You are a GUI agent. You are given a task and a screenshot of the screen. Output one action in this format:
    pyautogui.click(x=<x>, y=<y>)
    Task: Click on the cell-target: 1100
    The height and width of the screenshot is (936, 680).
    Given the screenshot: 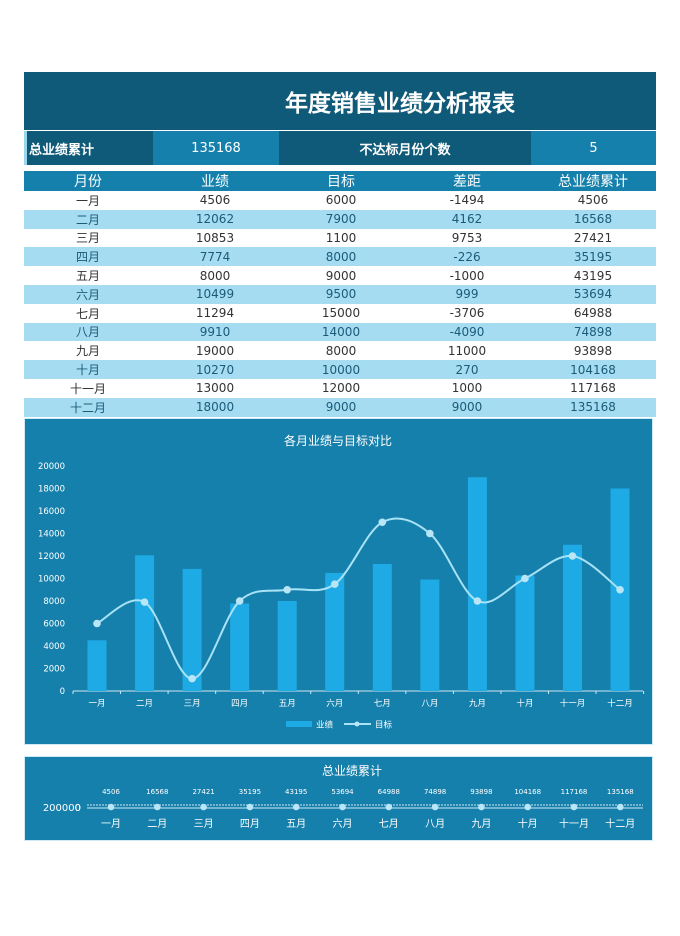 What is the action you would take?
    pyautogui.click(x=341, y=238)
    